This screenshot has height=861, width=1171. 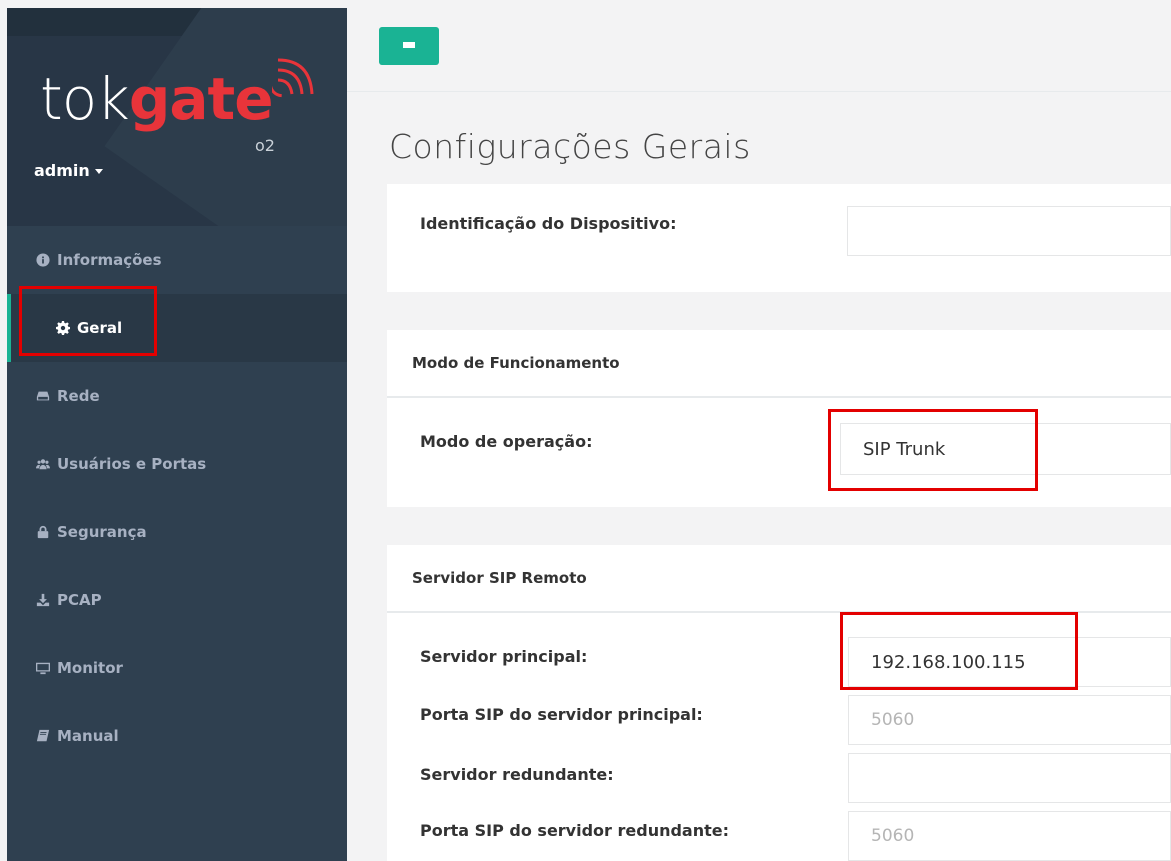 I want to click on sidebar-item-informacoes: Informações, so click(x=177, y=260).